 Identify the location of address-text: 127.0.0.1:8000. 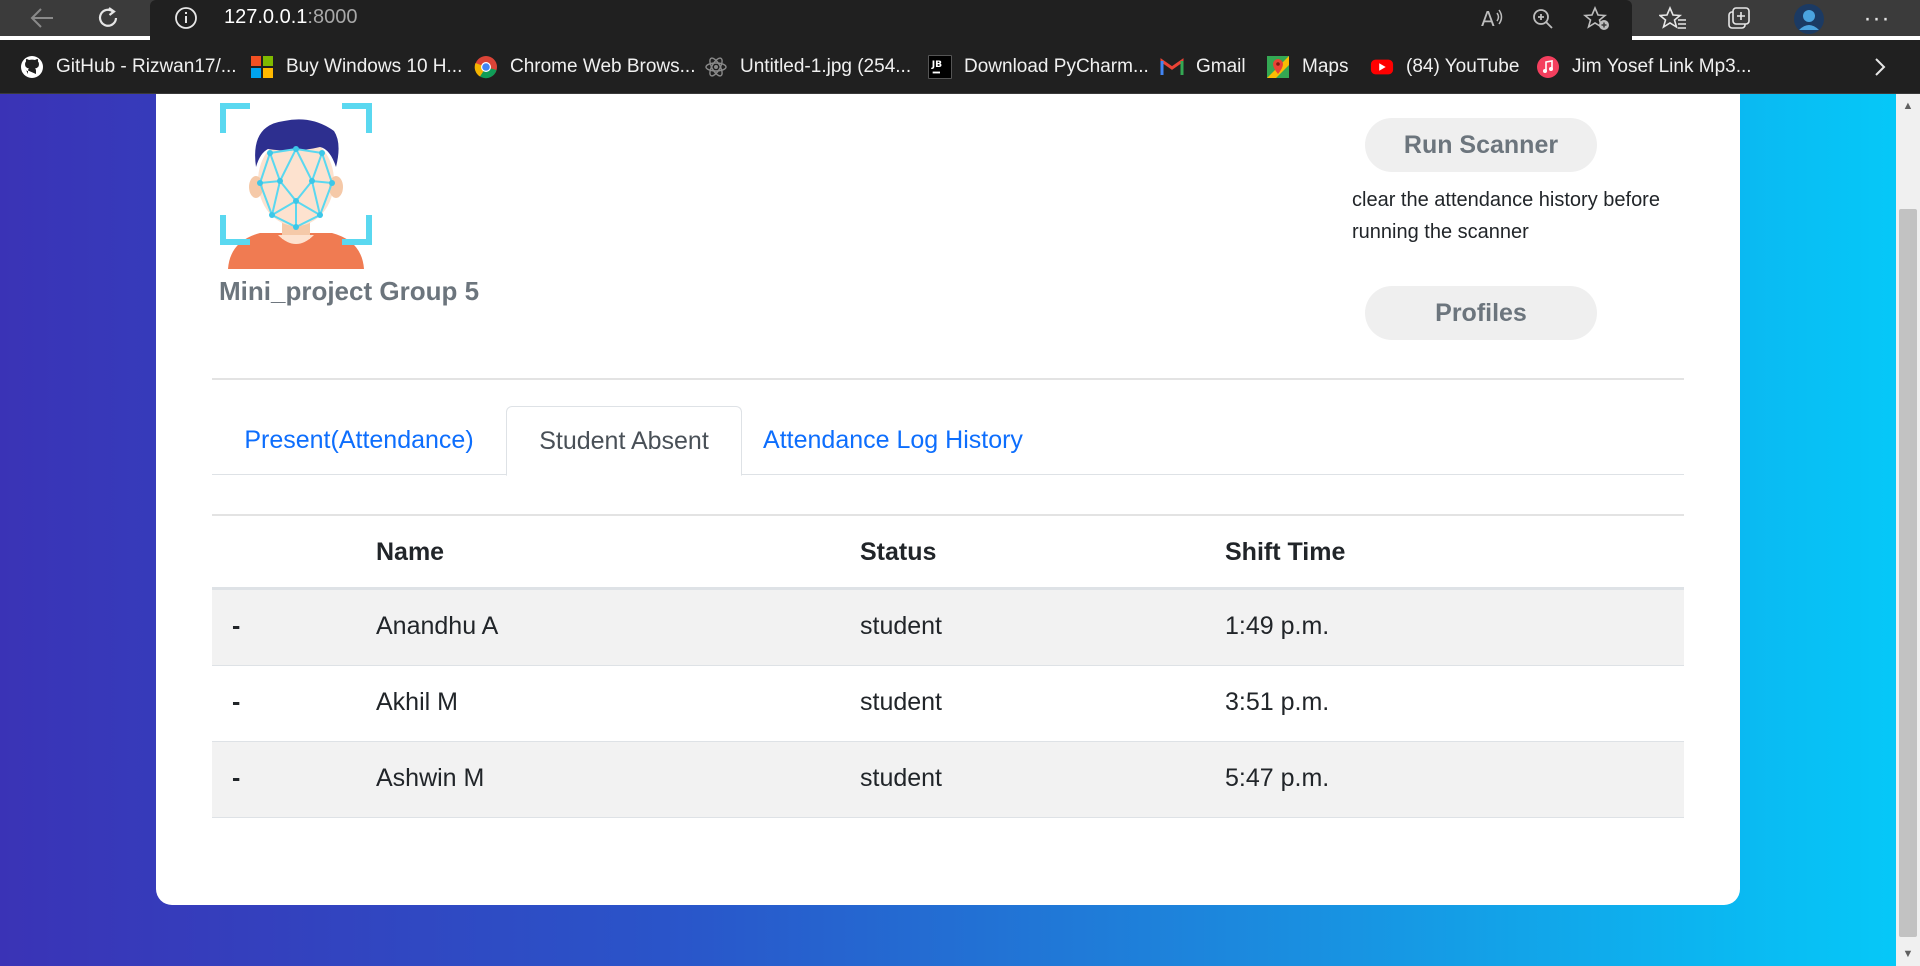
(290, 17).